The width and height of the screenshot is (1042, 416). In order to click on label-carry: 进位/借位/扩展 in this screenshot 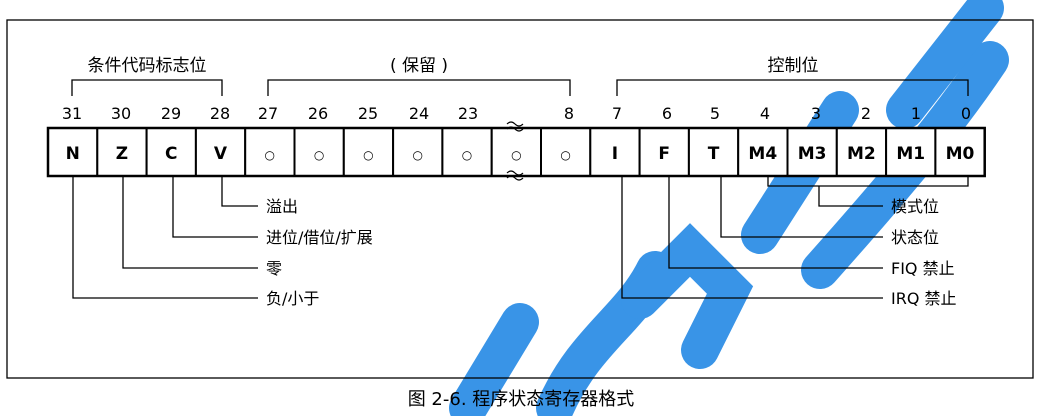, I will do `click(319, 237)`.